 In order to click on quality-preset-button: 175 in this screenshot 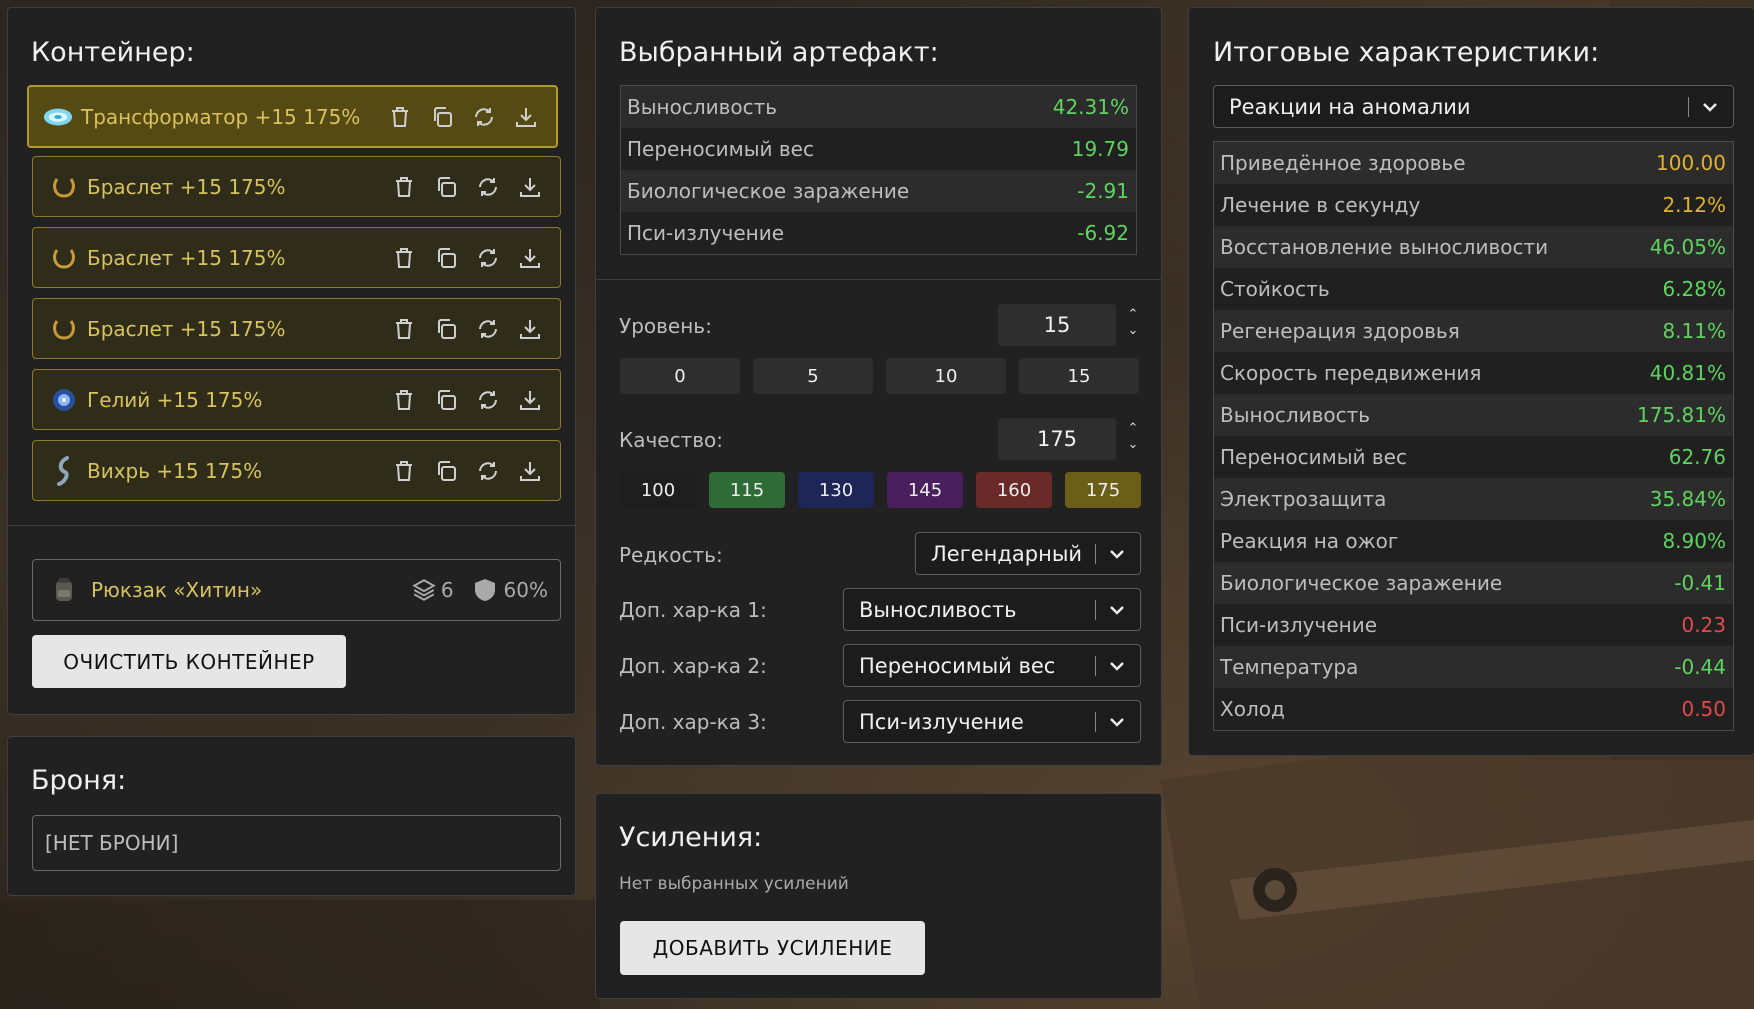, I will do `click(1103, 490)`.